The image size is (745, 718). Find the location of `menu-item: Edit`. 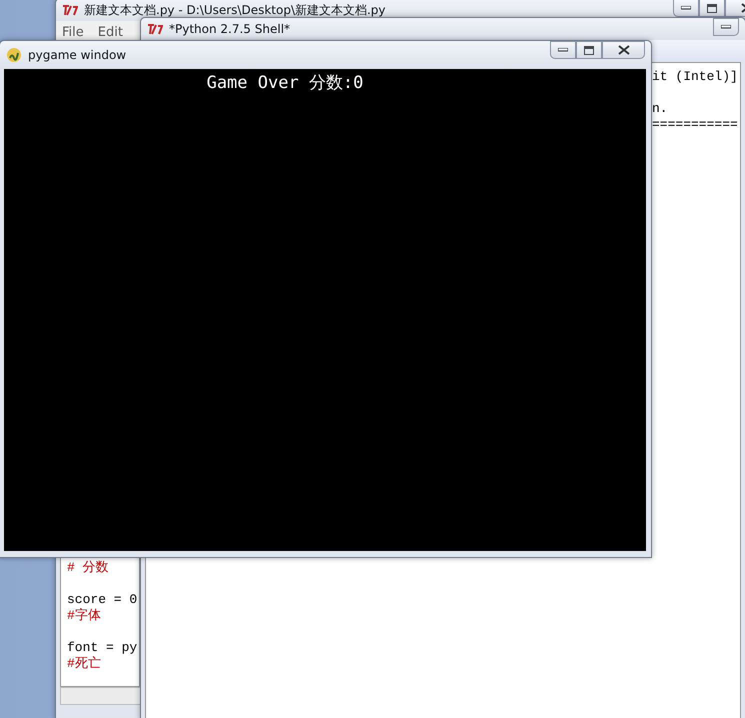

menu-item: Edit is located at coordinates (110, 32).